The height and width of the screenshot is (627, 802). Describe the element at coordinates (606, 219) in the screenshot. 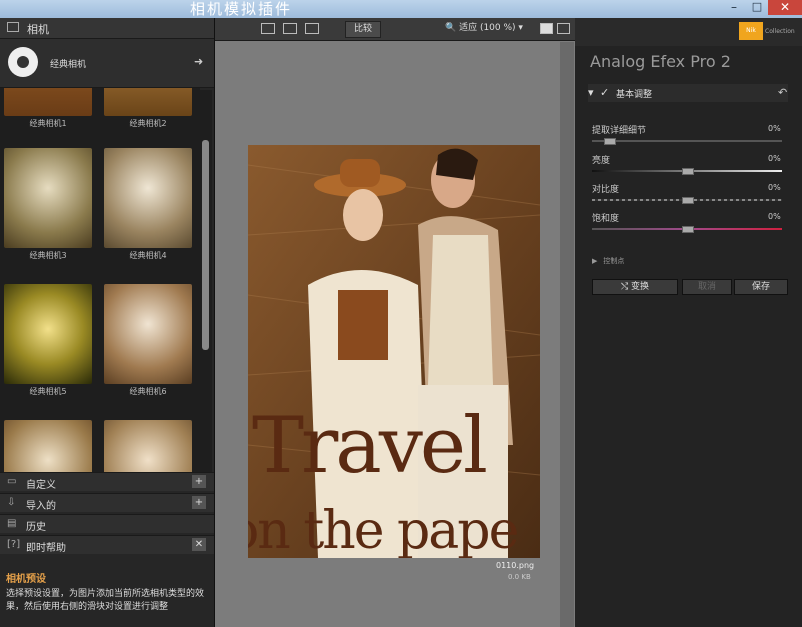

I see `slider-label: 饱和度` at that location.